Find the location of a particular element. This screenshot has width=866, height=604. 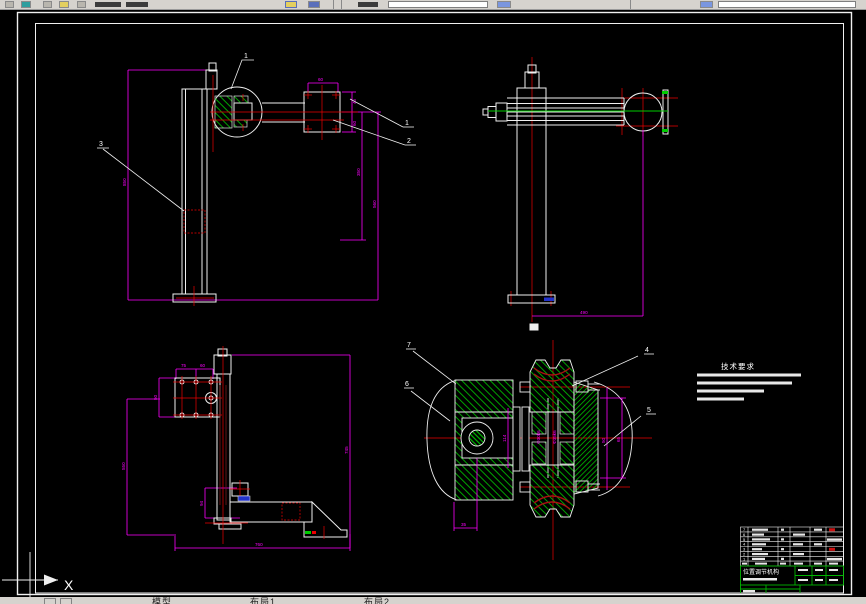

balloon-5: 5 is located at coordinates (649, 410).